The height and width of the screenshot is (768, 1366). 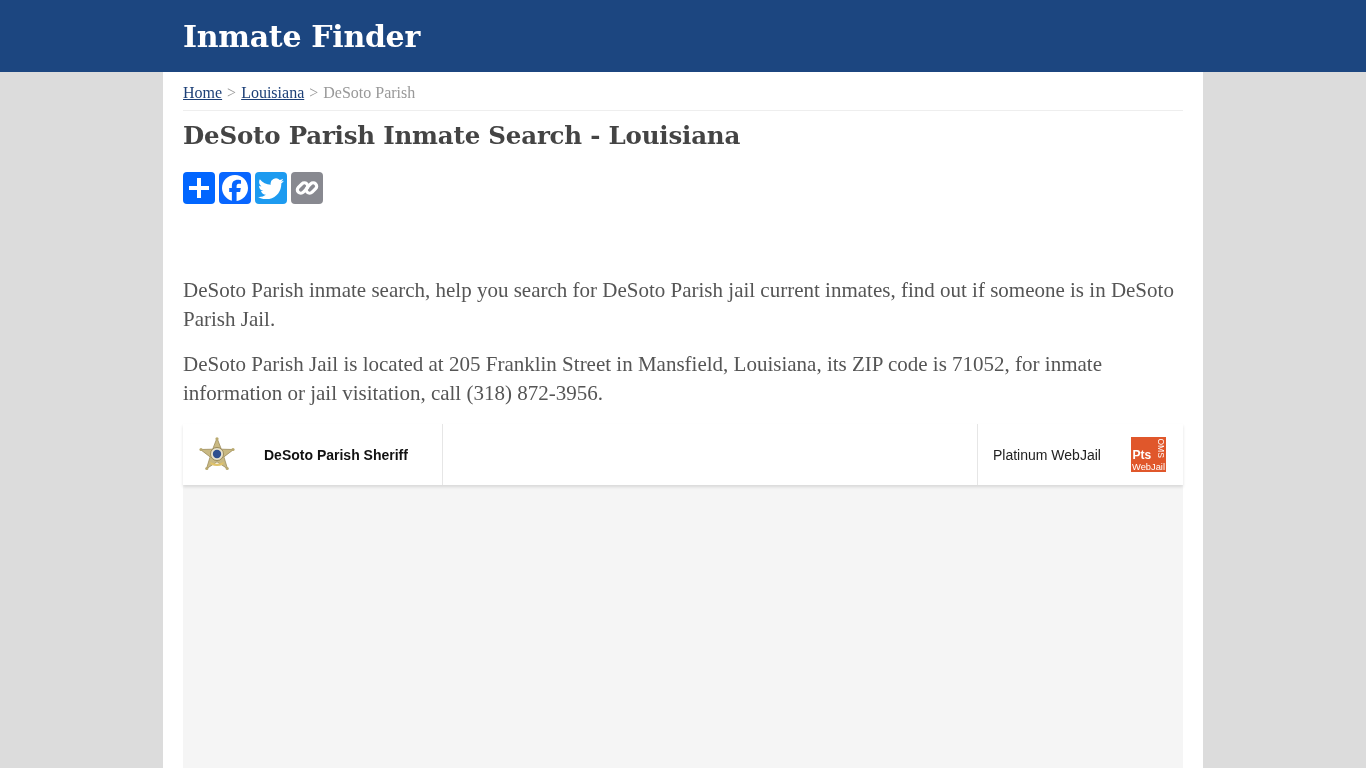 What do you see at coordinates (462, 136) in the screenshot?
I see `page-title: DeSoto Parish Inmate Search - Louisiana` at bounding box center [462, 136].